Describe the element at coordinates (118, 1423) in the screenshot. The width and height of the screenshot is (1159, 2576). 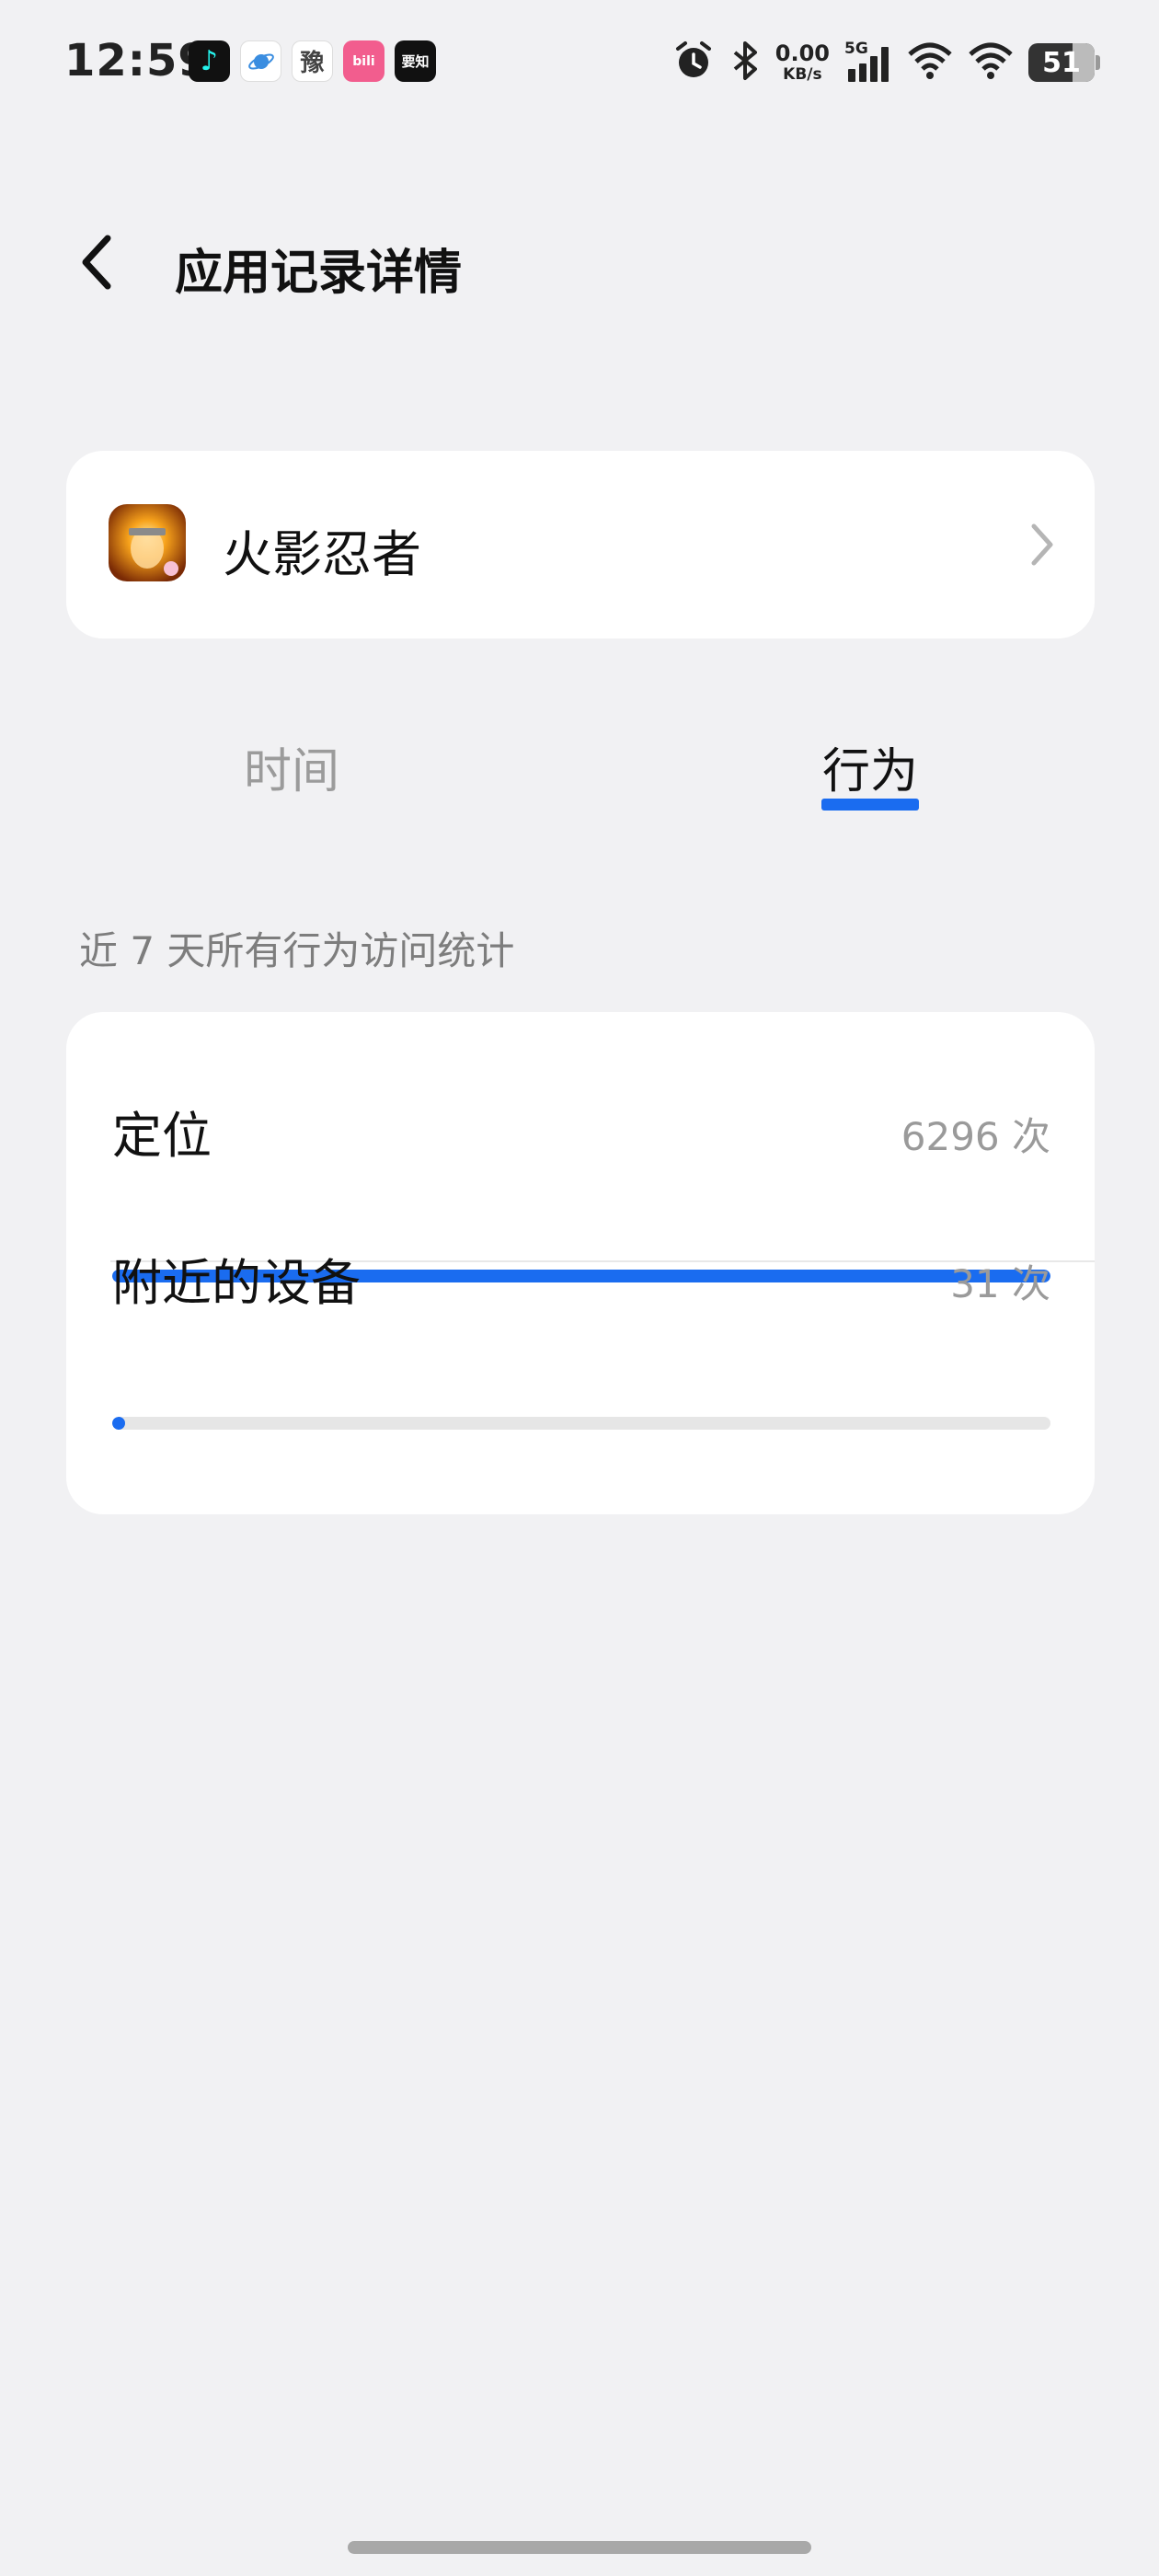
I see `stat-progress-fill` at that location.